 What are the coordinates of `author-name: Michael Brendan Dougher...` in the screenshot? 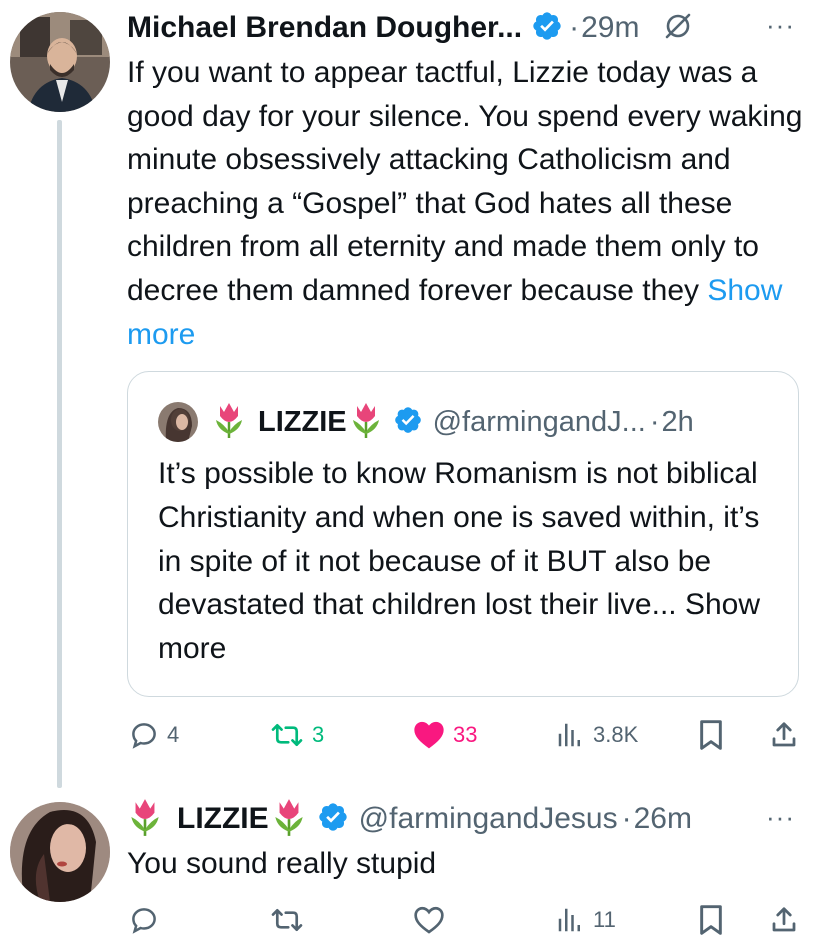 It's located at (324, 28).